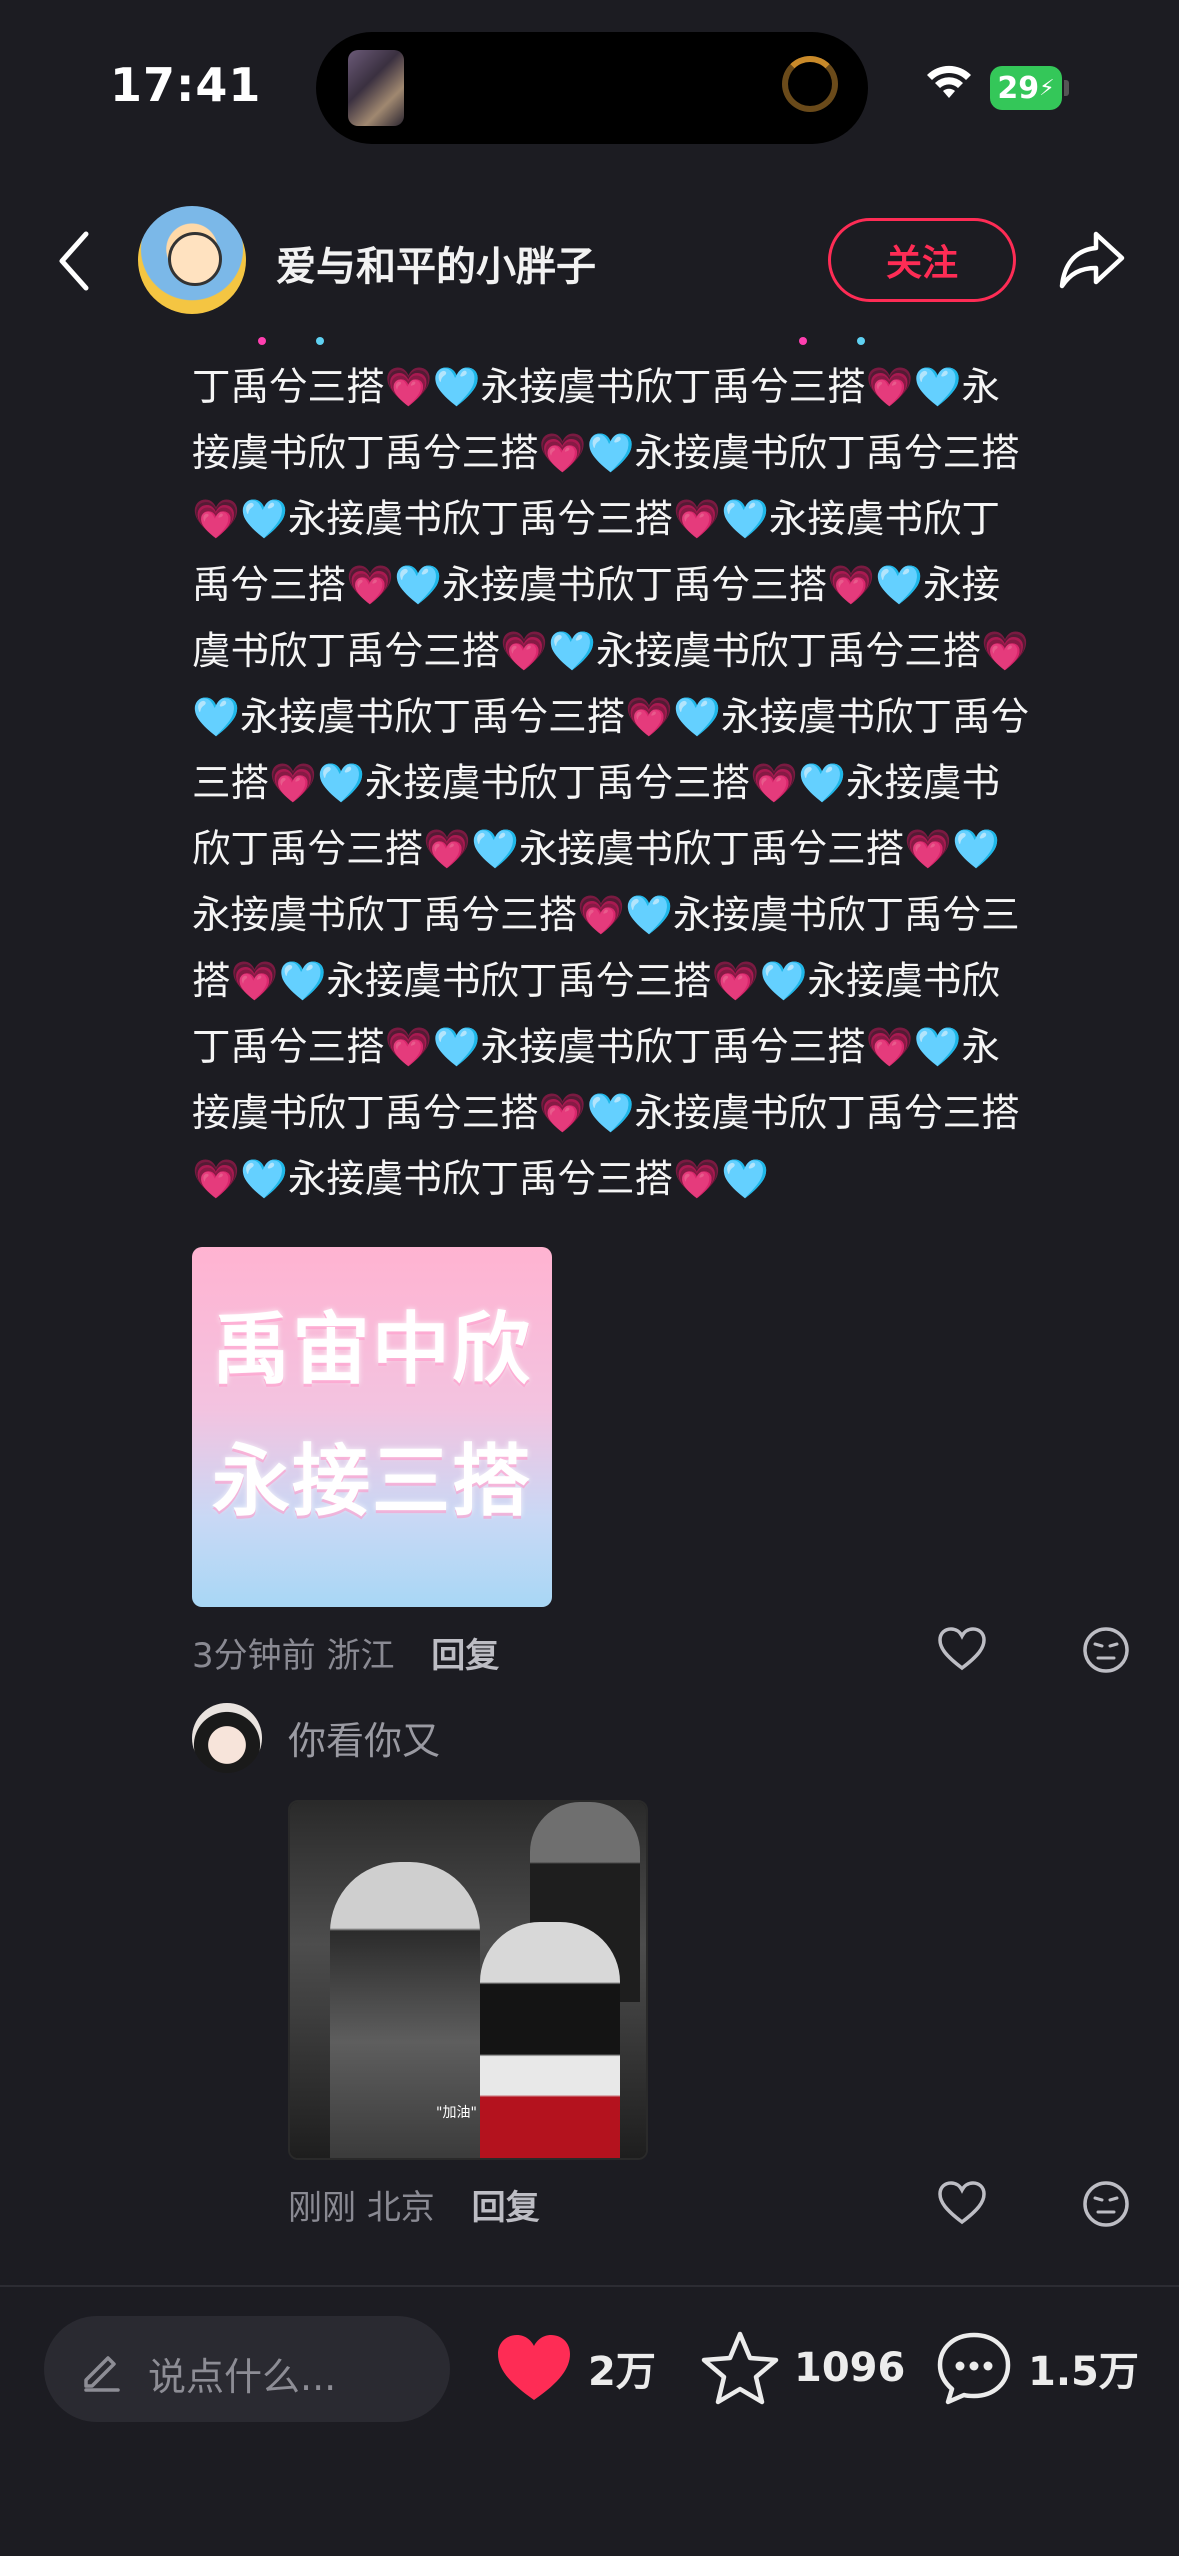 This screenshot has height=2556, width=1179. I want to click on reply-meta: 刚刚 北京 回复, so click(414, 2204).